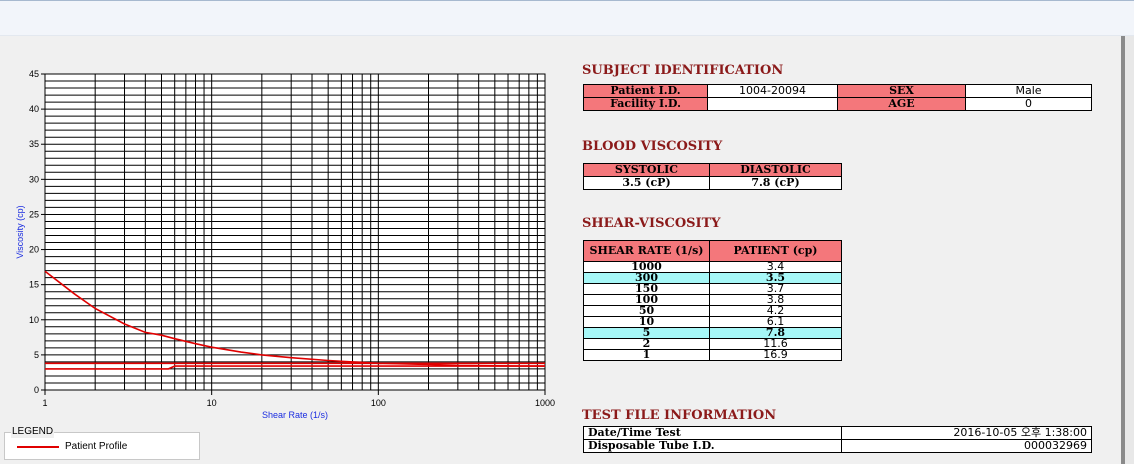 The image size is (1134, 464). What do you see at coordinates (34, 285) in the screenshot?
I see `y-tick-label: 15` at bounding box center [34, 285].